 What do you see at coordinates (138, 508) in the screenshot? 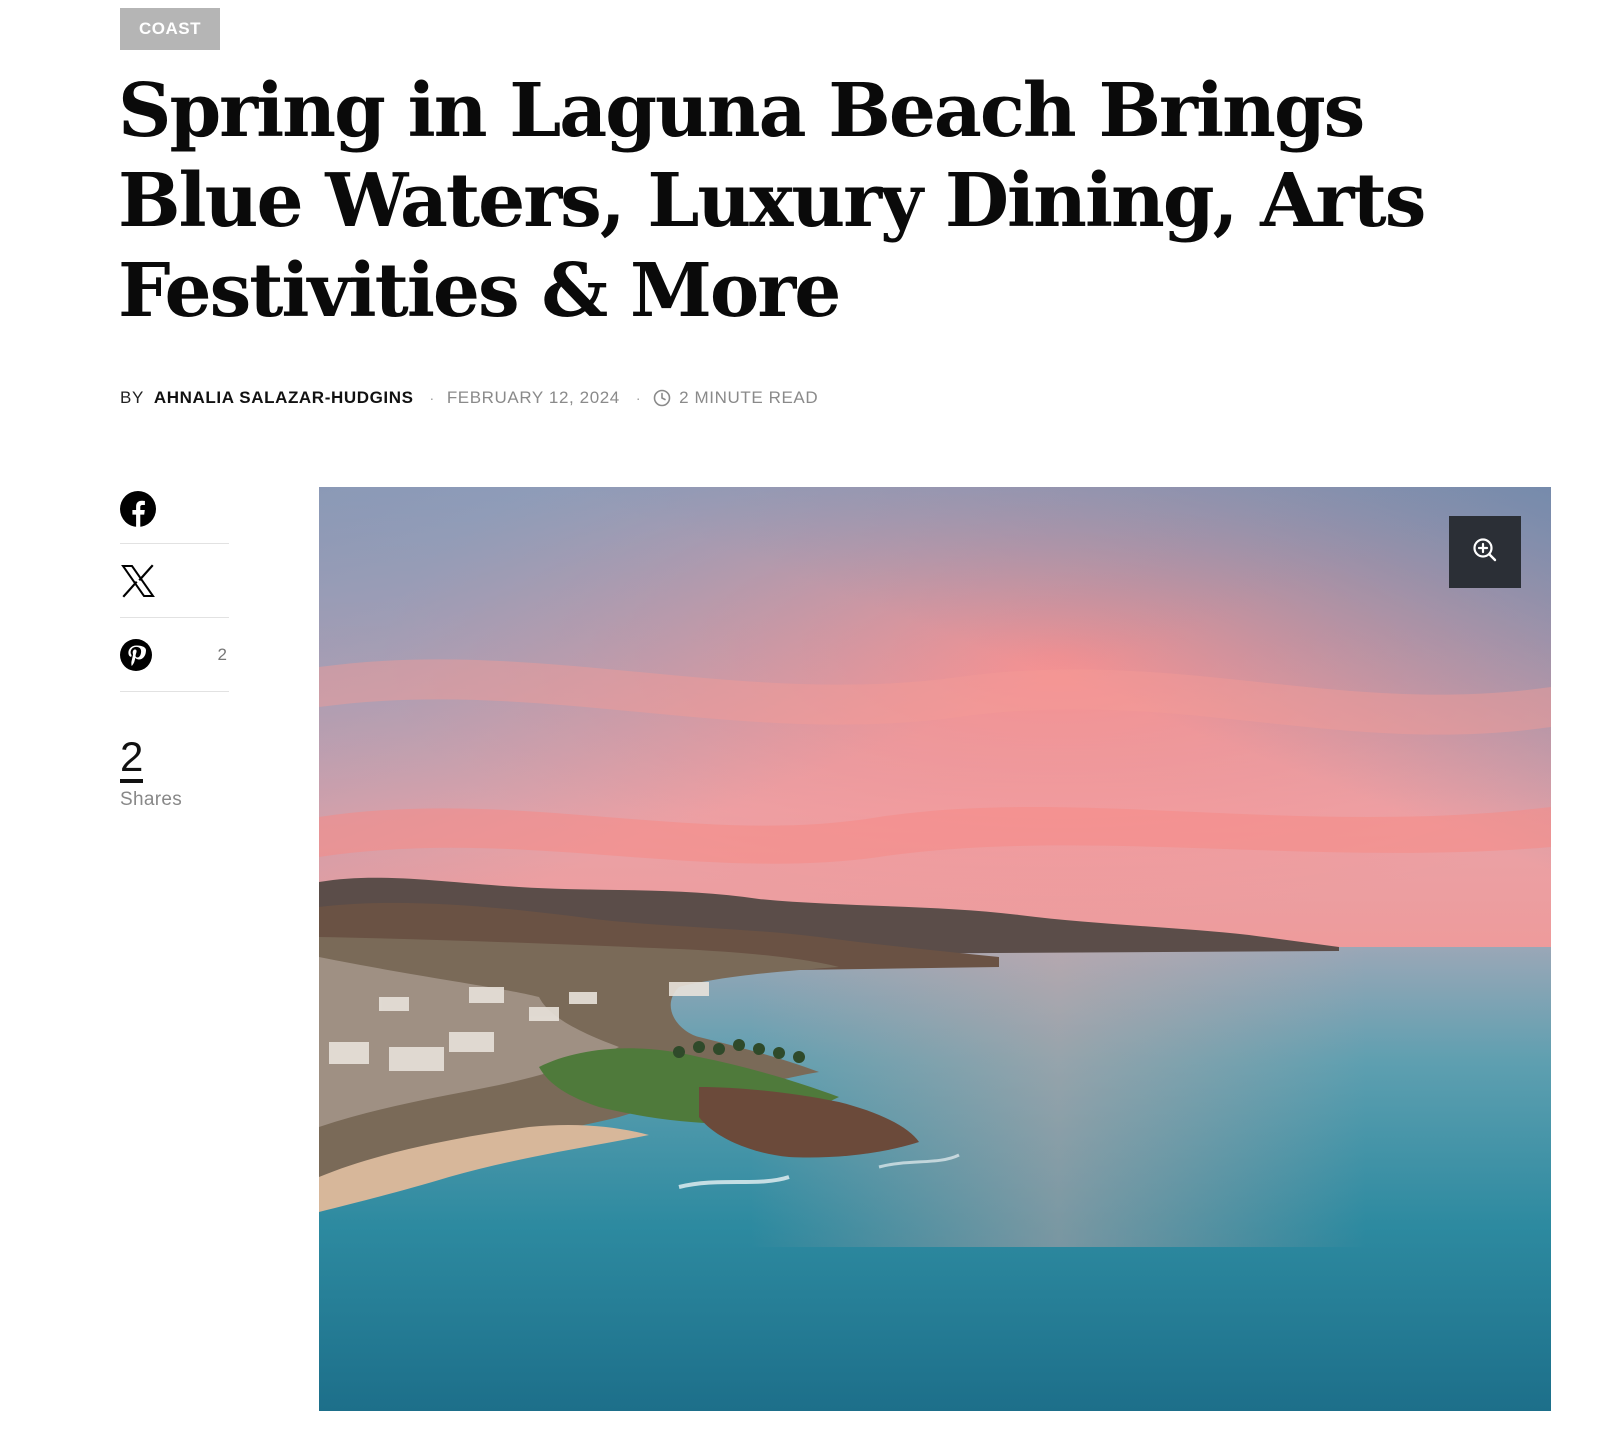
I see `facebook-icon` at bounding box center [138, 508].